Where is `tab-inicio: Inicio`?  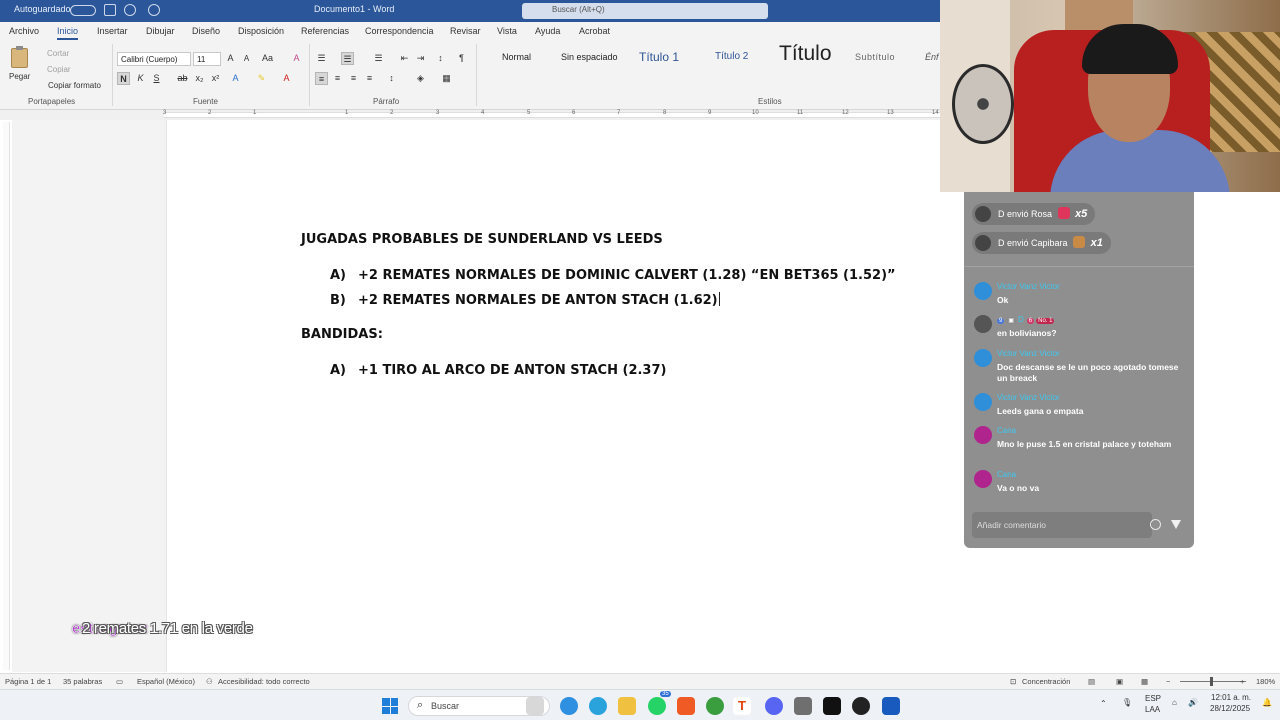
tab-inicio: Inicio is located at coordinates (68, 33).